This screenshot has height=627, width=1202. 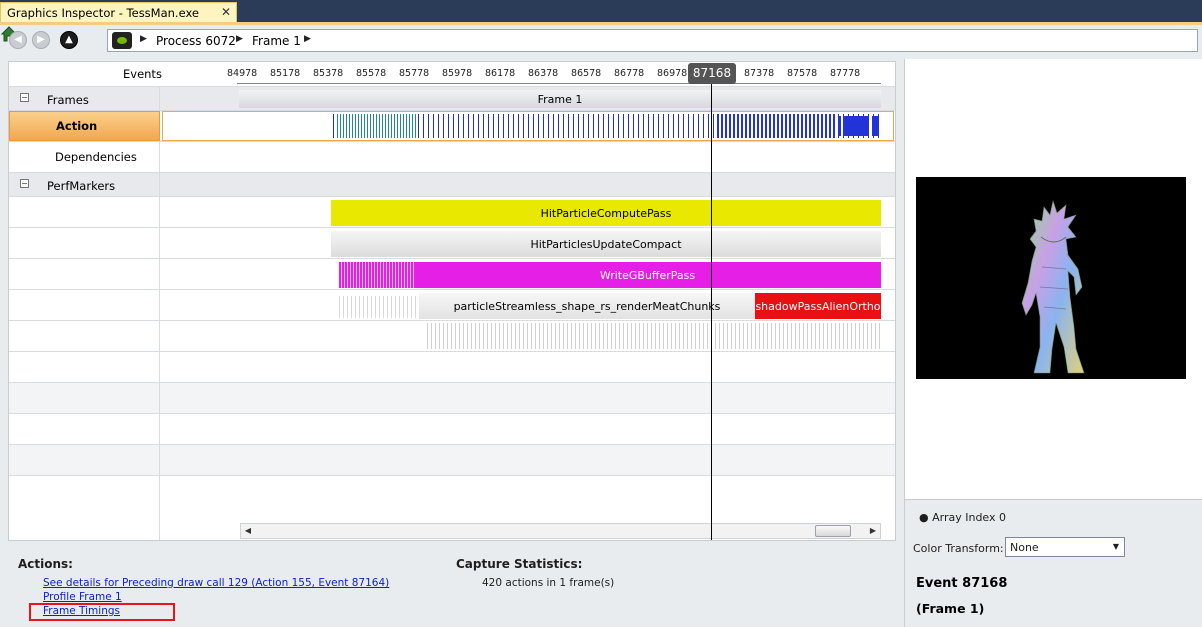 I want to click on action-marks-early, so click(x=377, y=126).